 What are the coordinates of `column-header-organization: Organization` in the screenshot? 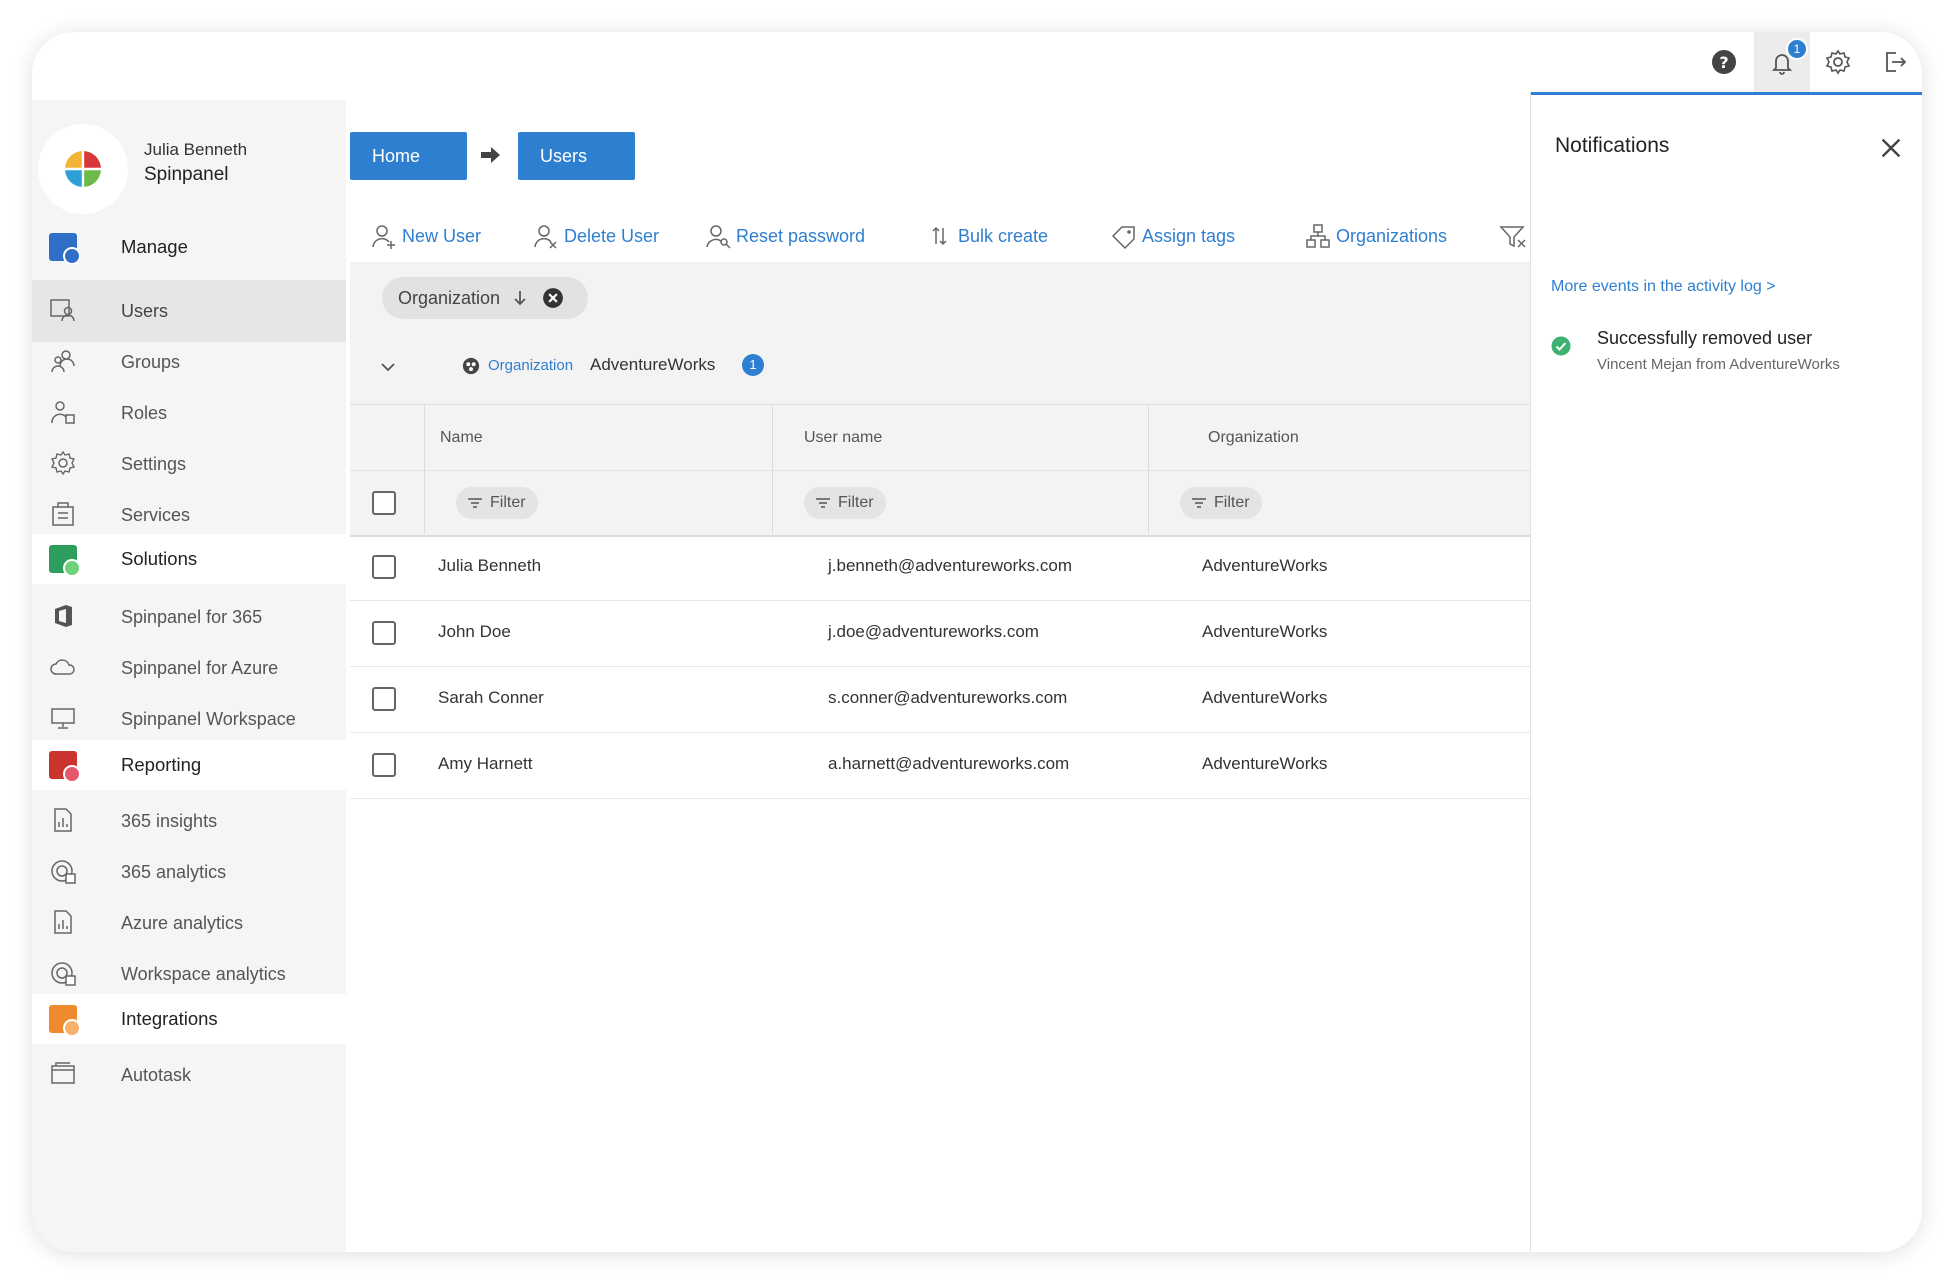 It's located at (1253, 438).